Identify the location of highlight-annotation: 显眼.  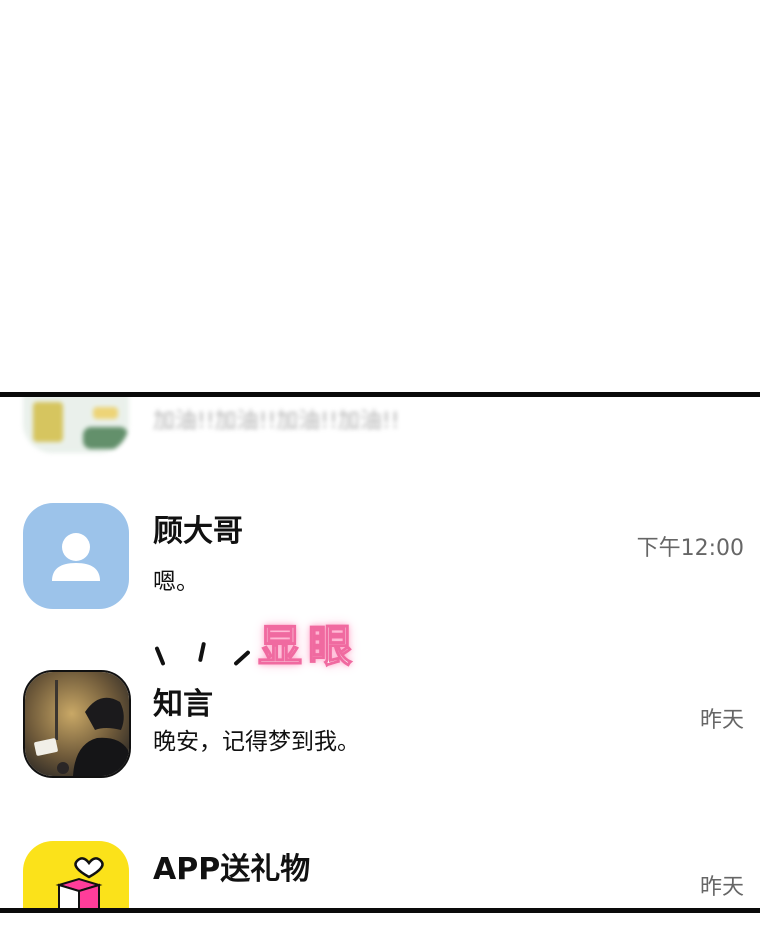
(307, 646).